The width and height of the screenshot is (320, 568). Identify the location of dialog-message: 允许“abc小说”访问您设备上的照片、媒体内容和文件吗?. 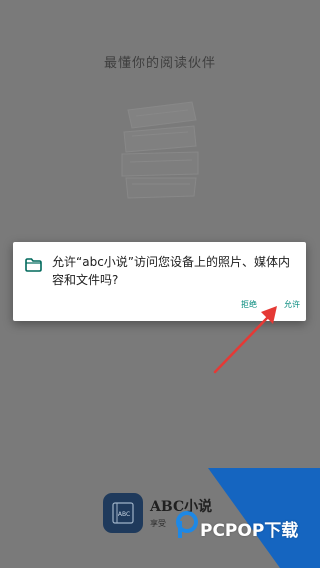
(171, 271).